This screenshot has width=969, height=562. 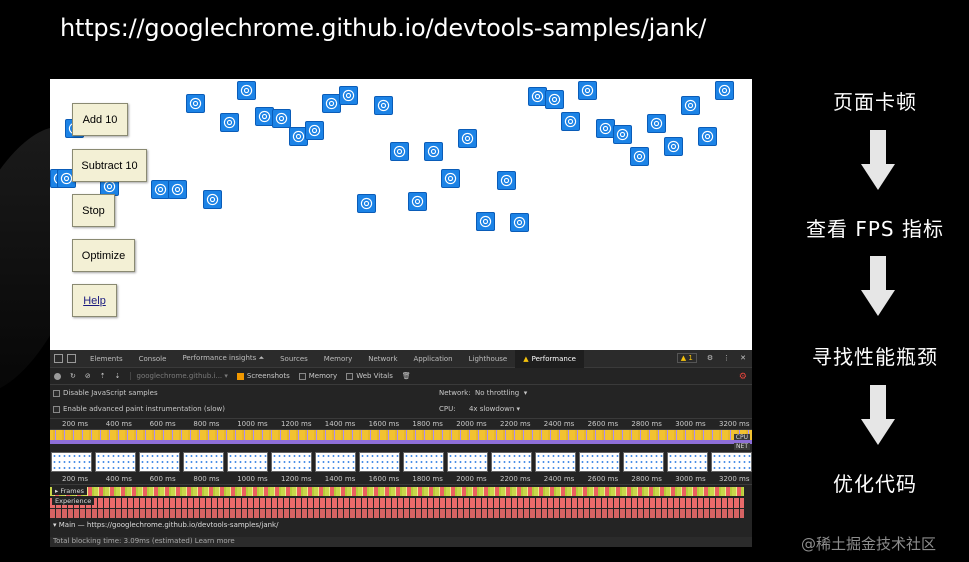 I want to click on ruler-tick-label: 1800 ms, so click(x=427, y=424).